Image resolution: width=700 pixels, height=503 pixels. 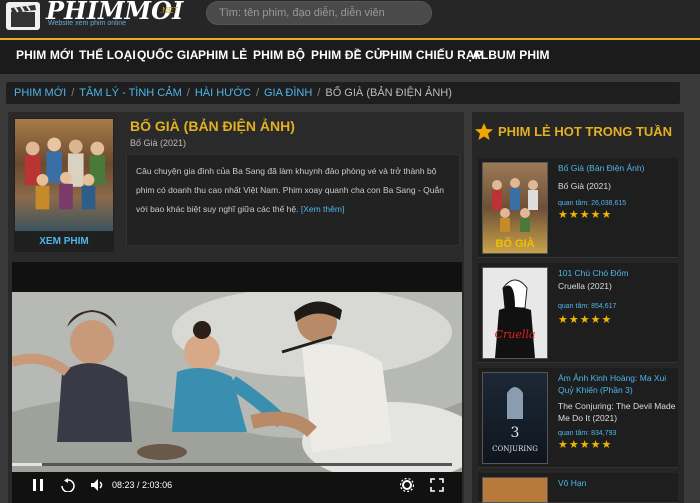 I want to click on nav-item-phim-bo: PHIM BỘ, so click(x=279, y=55).